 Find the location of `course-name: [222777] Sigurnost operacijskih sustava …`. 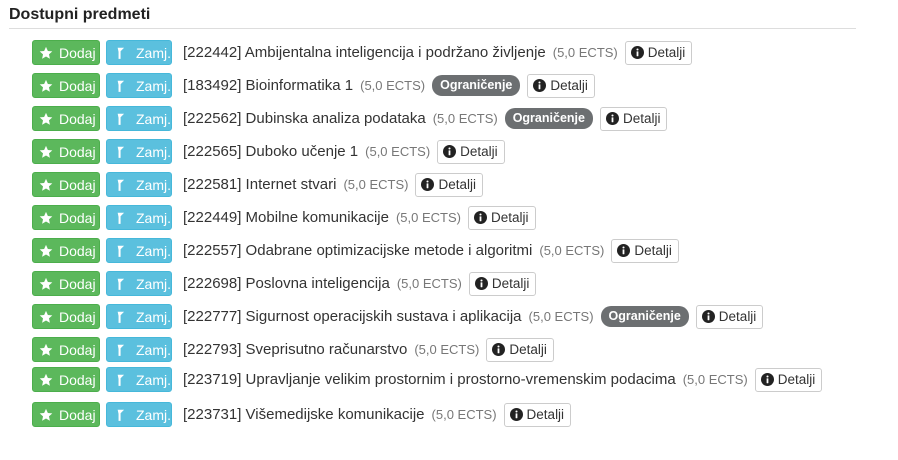

course-name: [222777] Sigurnost operacijskih sustava … is located at coordinates (352, 316).